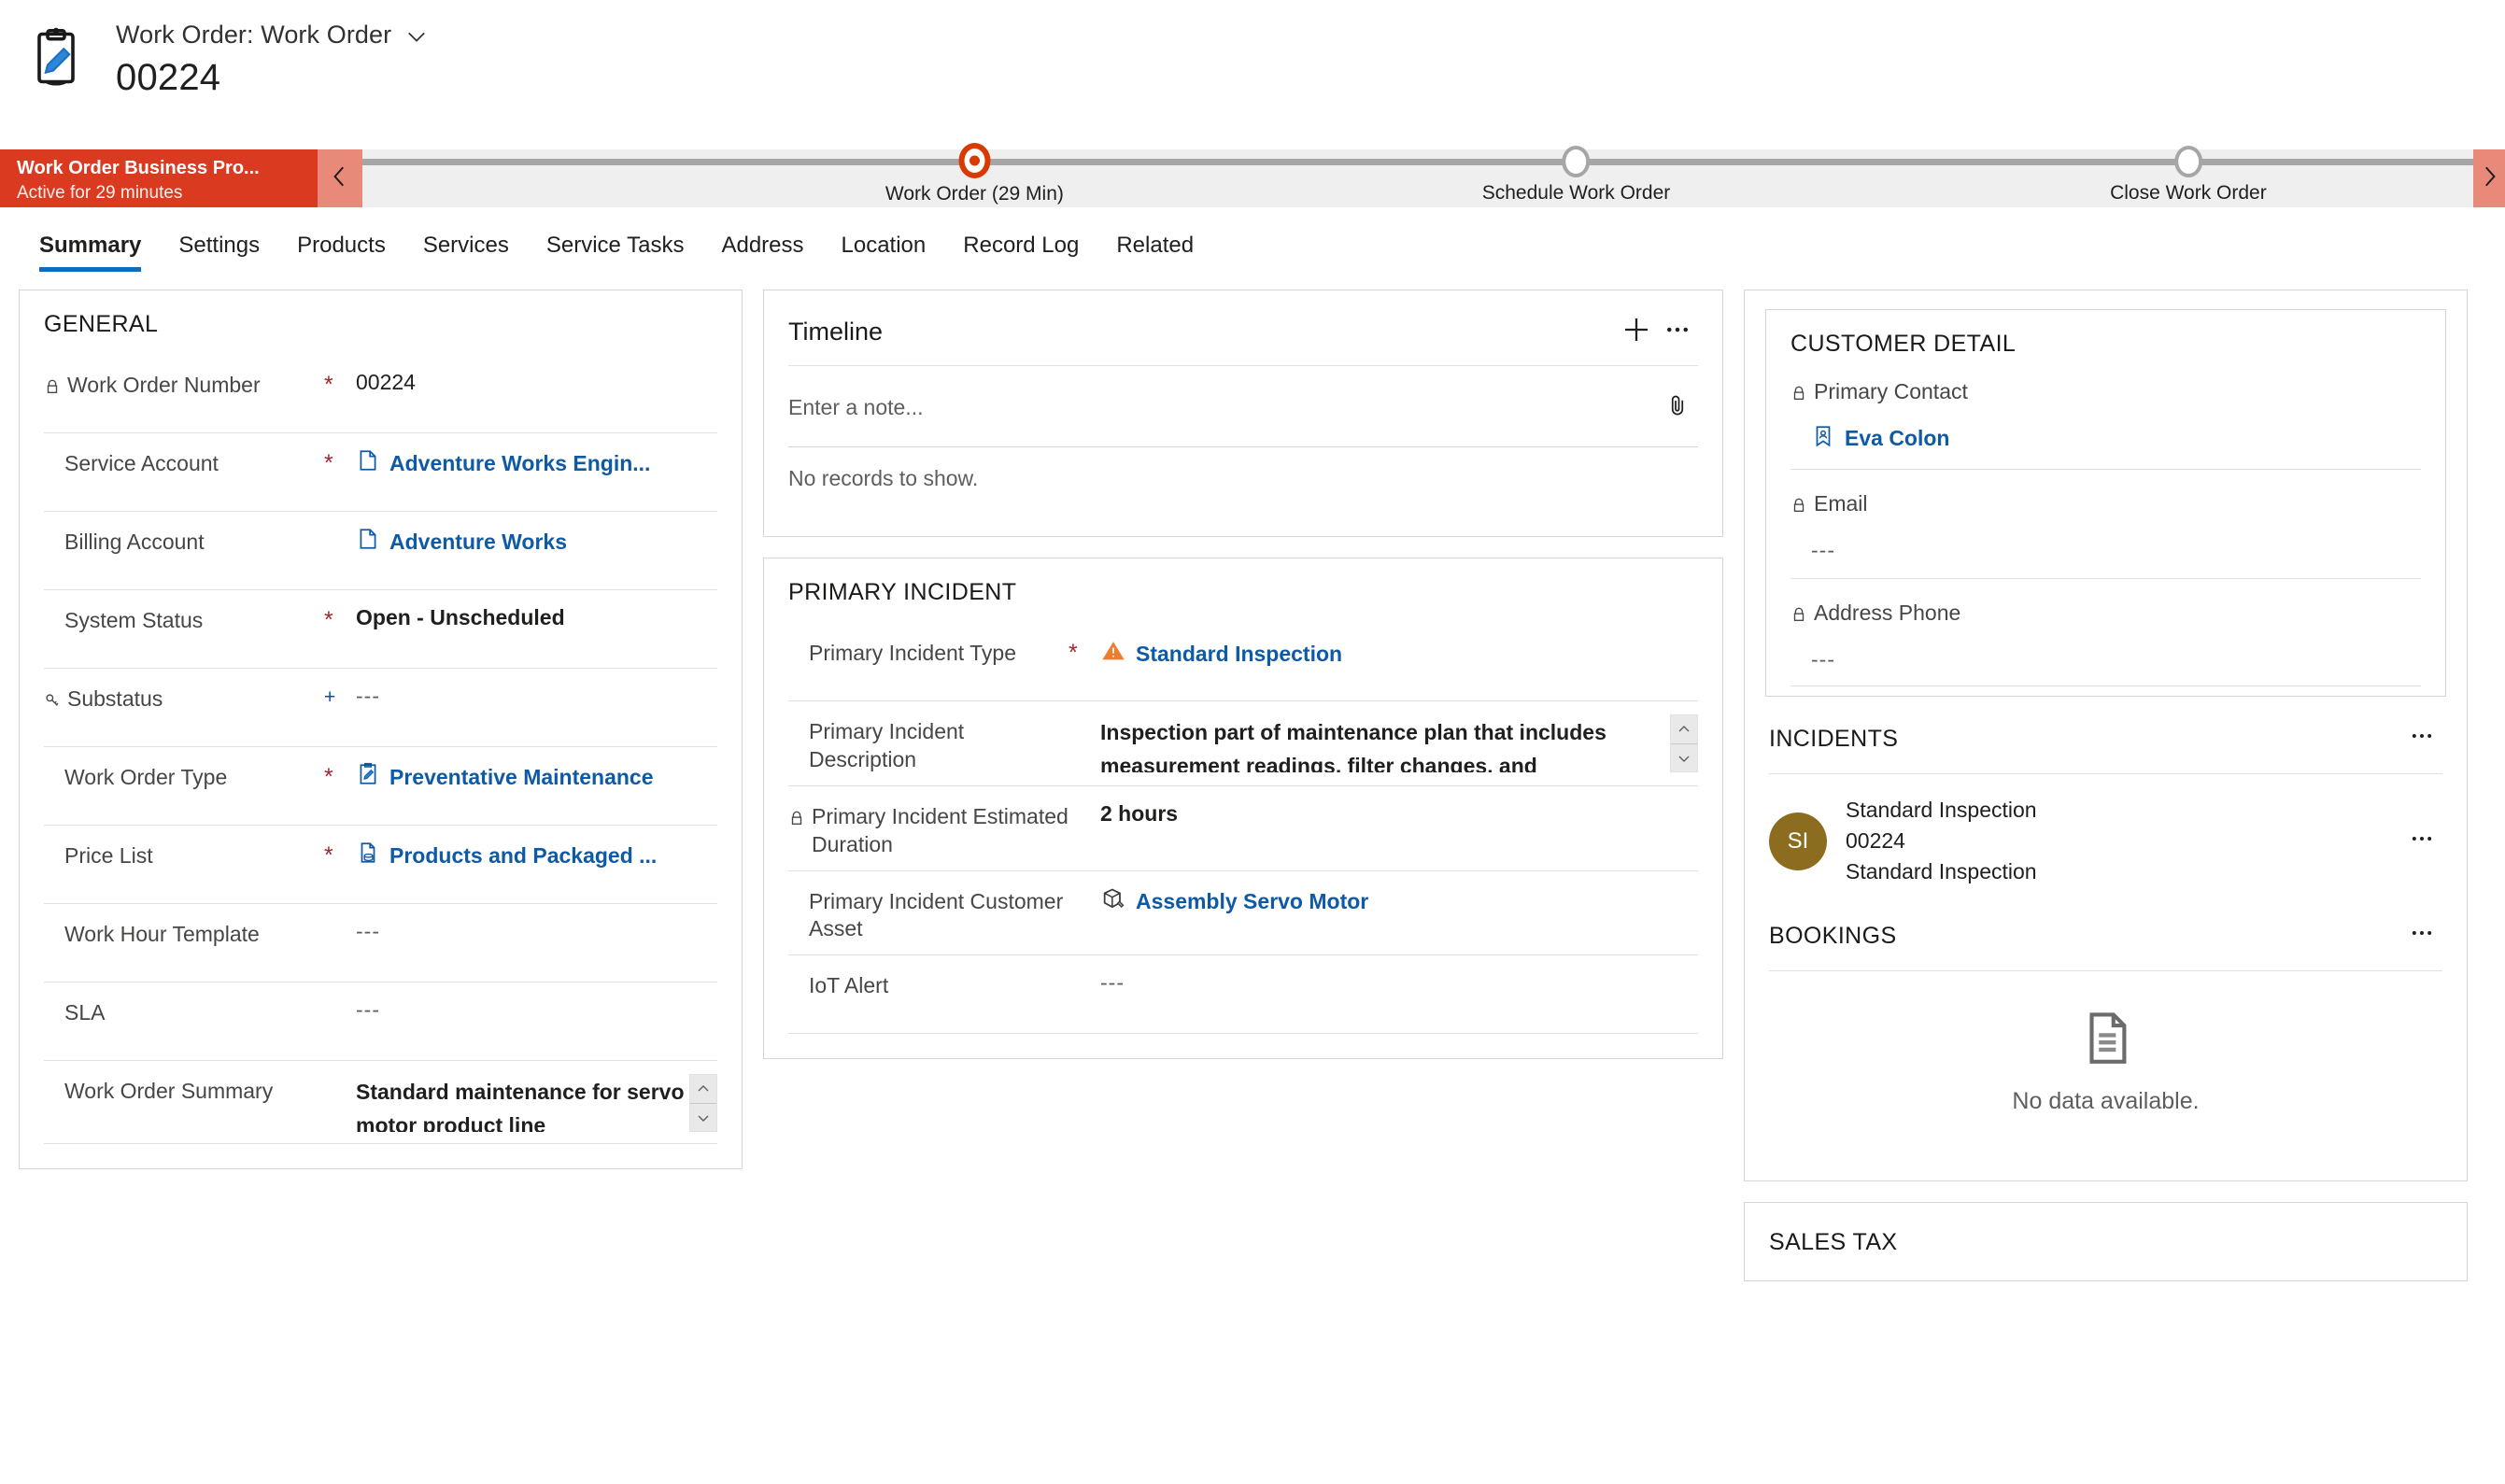 The height and width of the screenshot is (1484, 2505). What do you see at coordinates (1677, 407) in the screenshot?
I see `note-attach-button` at bounding box center [1677, 407].